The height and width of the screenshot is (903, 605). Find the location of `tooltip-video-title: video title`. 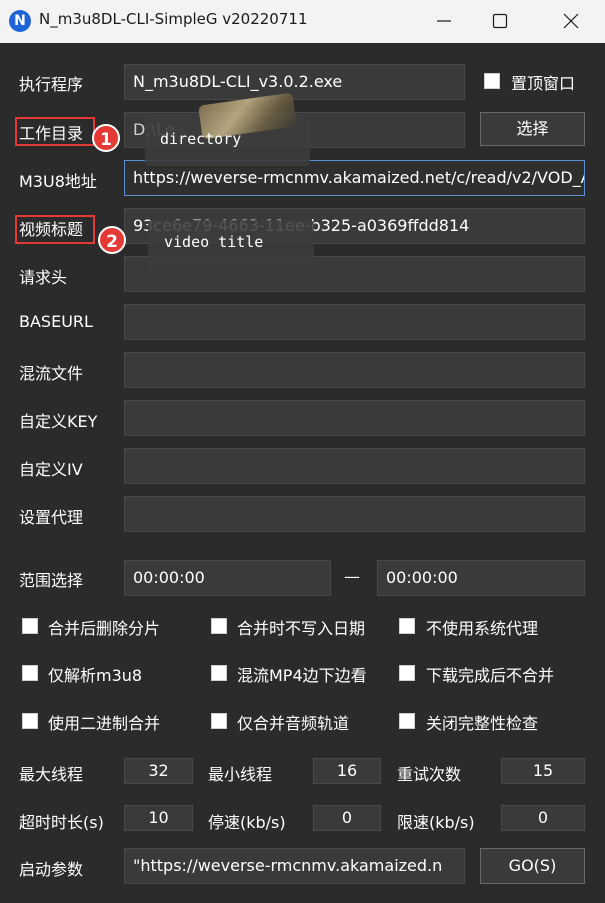

tooltip-video-title: video title is located at coordinates (231, 244).